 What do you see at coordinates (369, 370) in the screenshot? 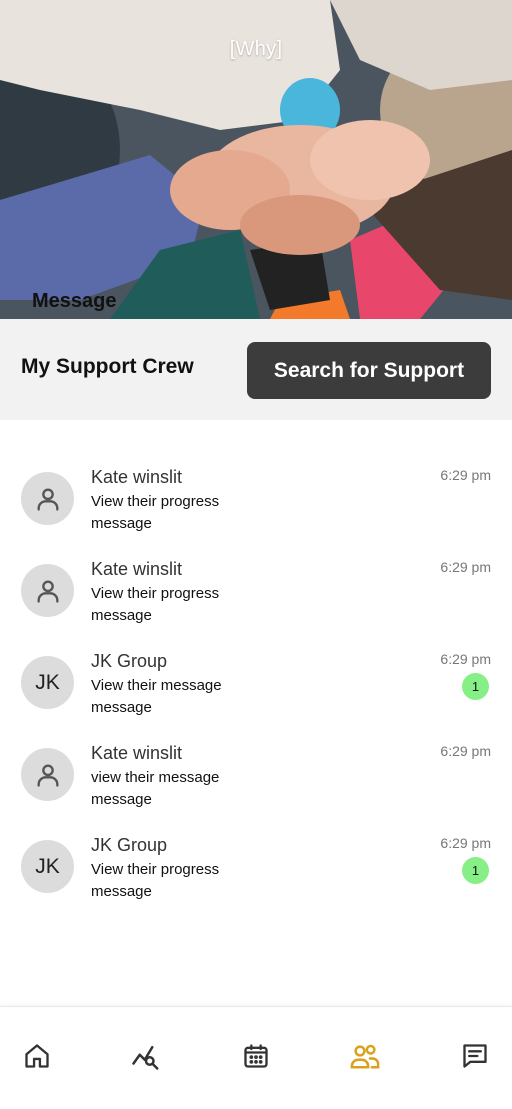
I see `search-for-support-button: Search for Support` at bounding box center [369, 370].